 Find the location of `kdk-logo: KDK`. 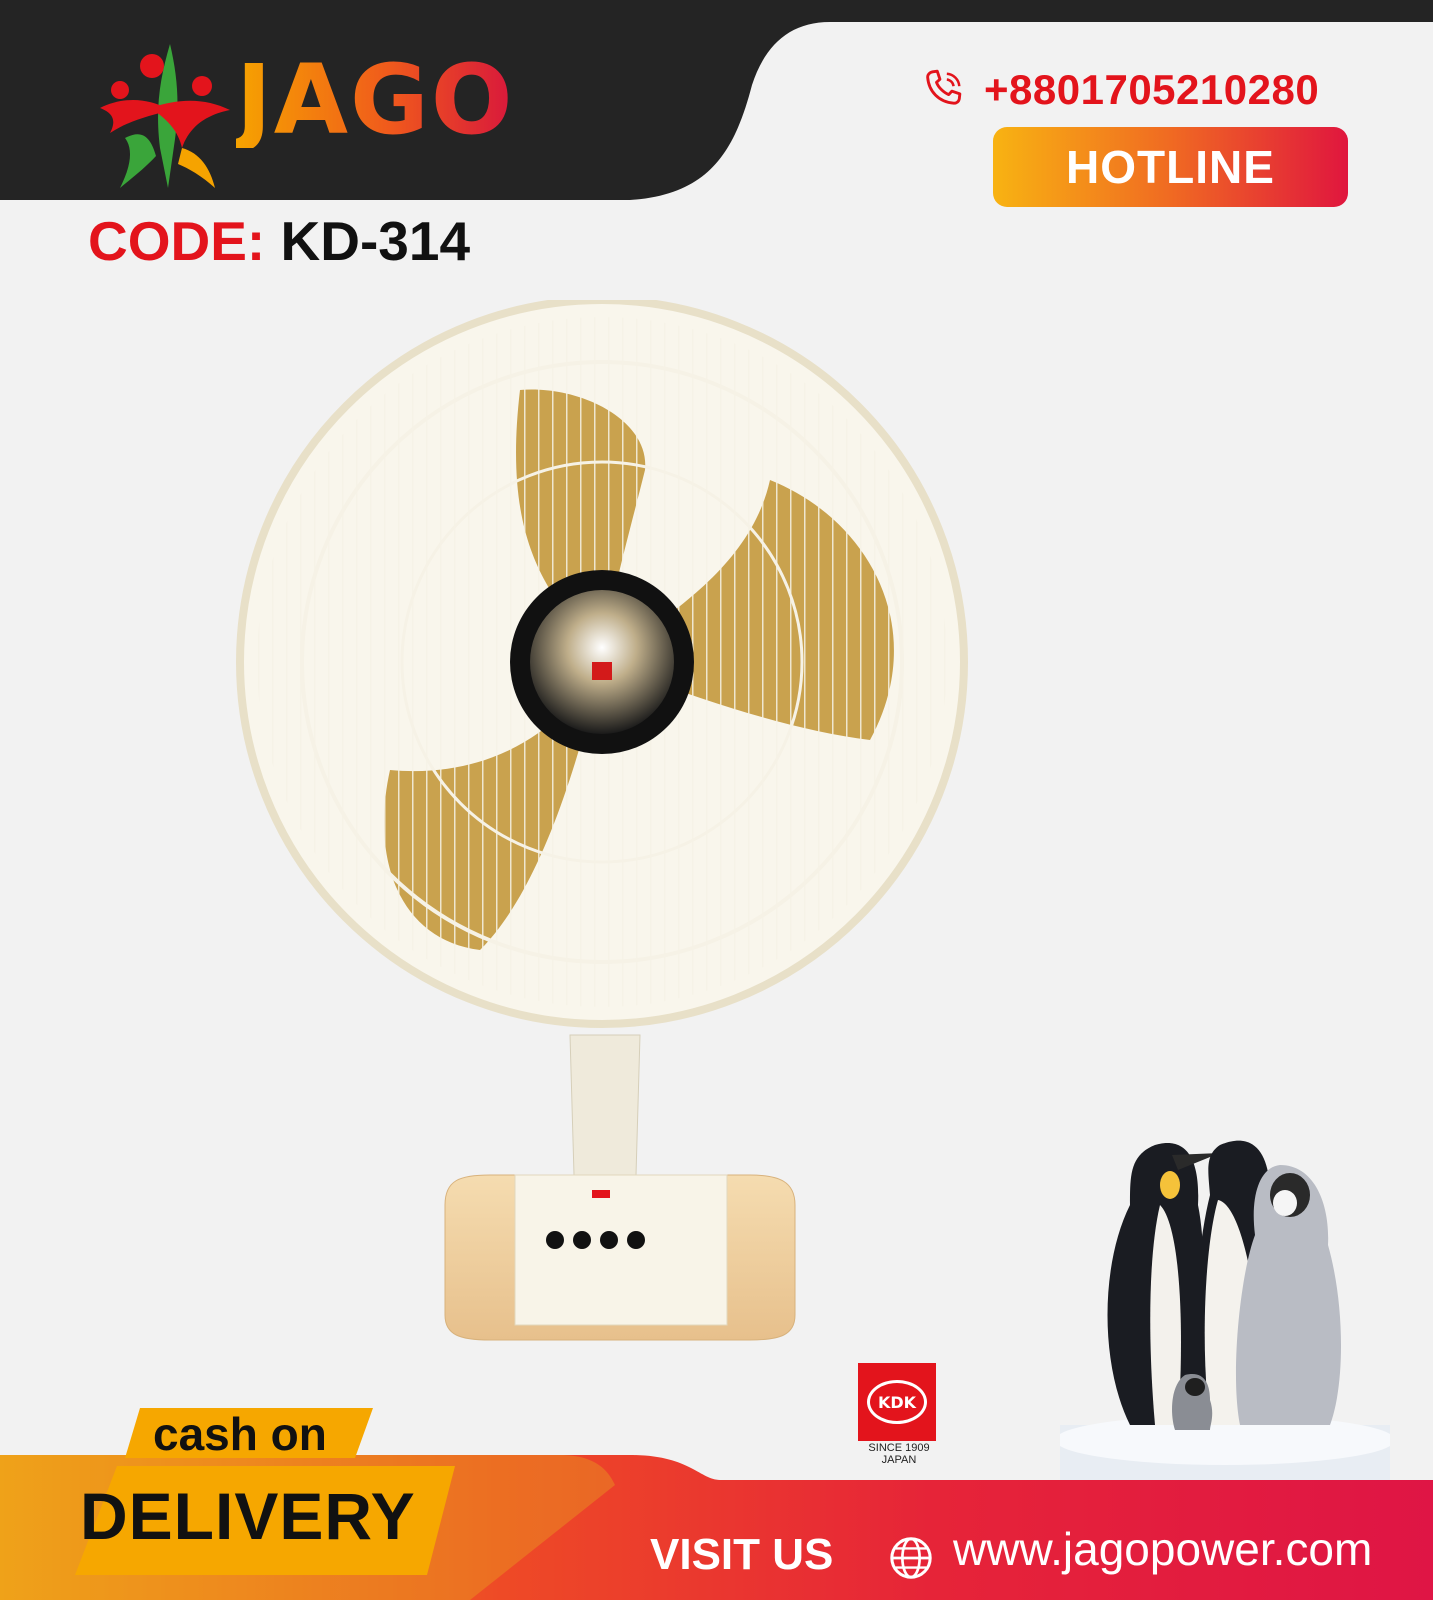

kdk-logo: KDK is located at coordinates (897, 1402).